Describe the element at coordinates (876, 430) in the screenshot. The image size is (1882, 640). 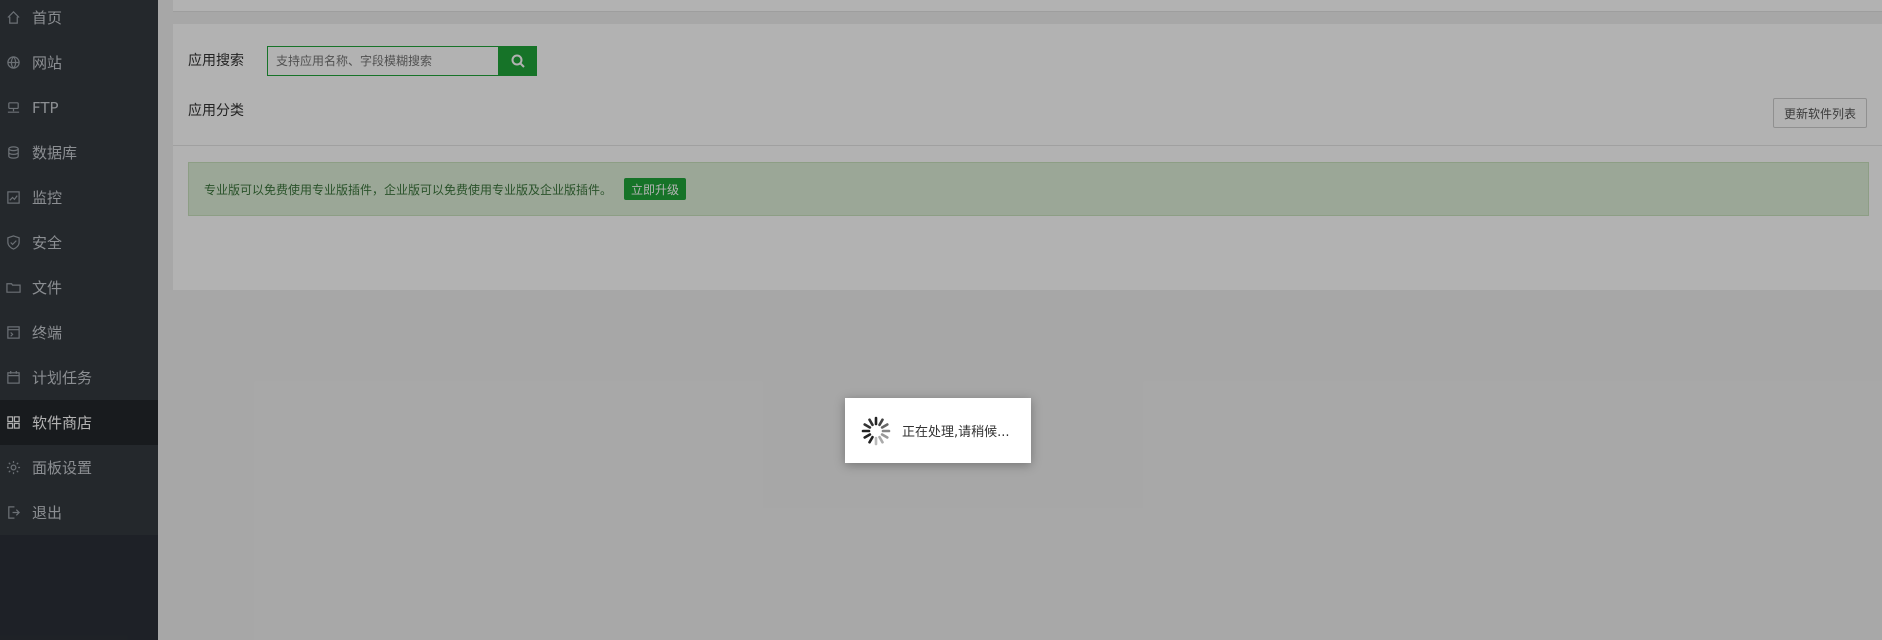
I see `loading-spinner-icon` at that location.